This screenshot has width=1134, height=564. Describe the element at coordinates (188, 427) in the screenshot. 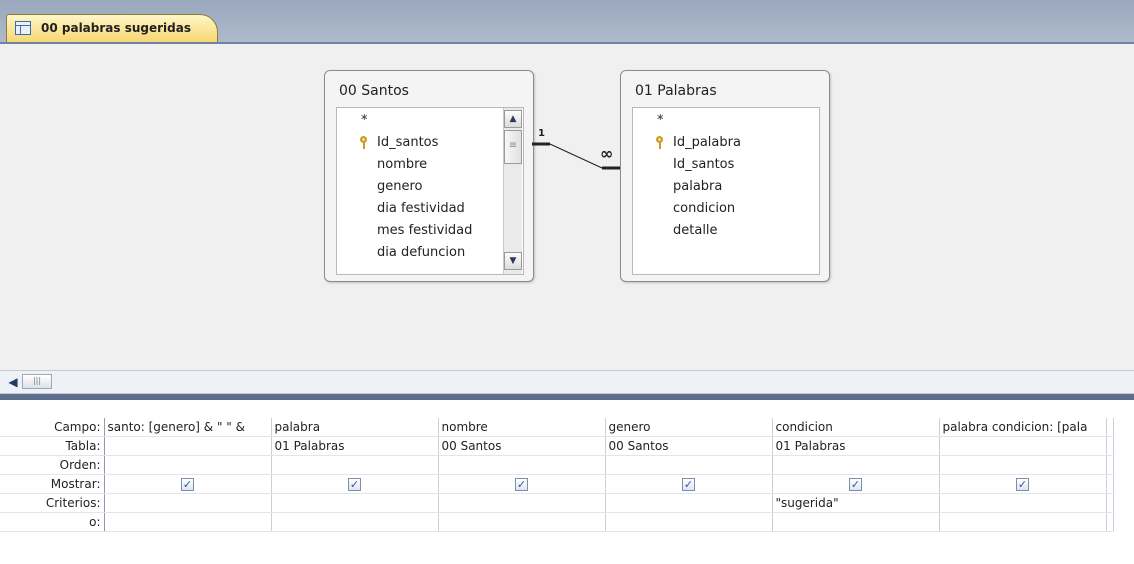

I see `grid-cell-campo: santo: [genero] & " " &` at that location.